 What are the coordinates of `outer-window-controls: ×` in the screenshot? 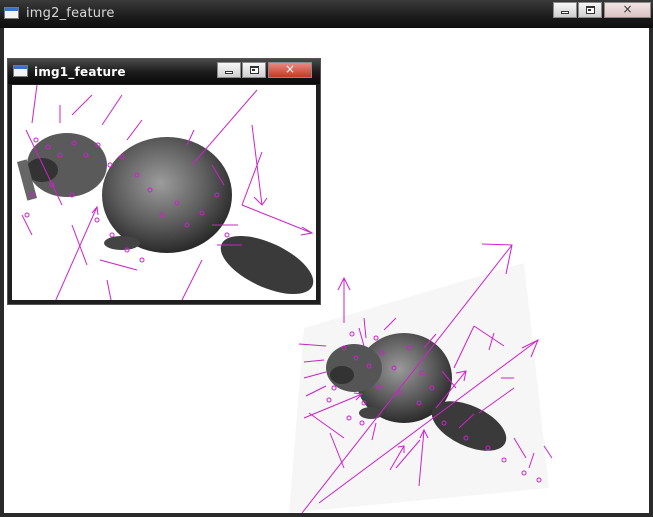 It's located at (602, 10).